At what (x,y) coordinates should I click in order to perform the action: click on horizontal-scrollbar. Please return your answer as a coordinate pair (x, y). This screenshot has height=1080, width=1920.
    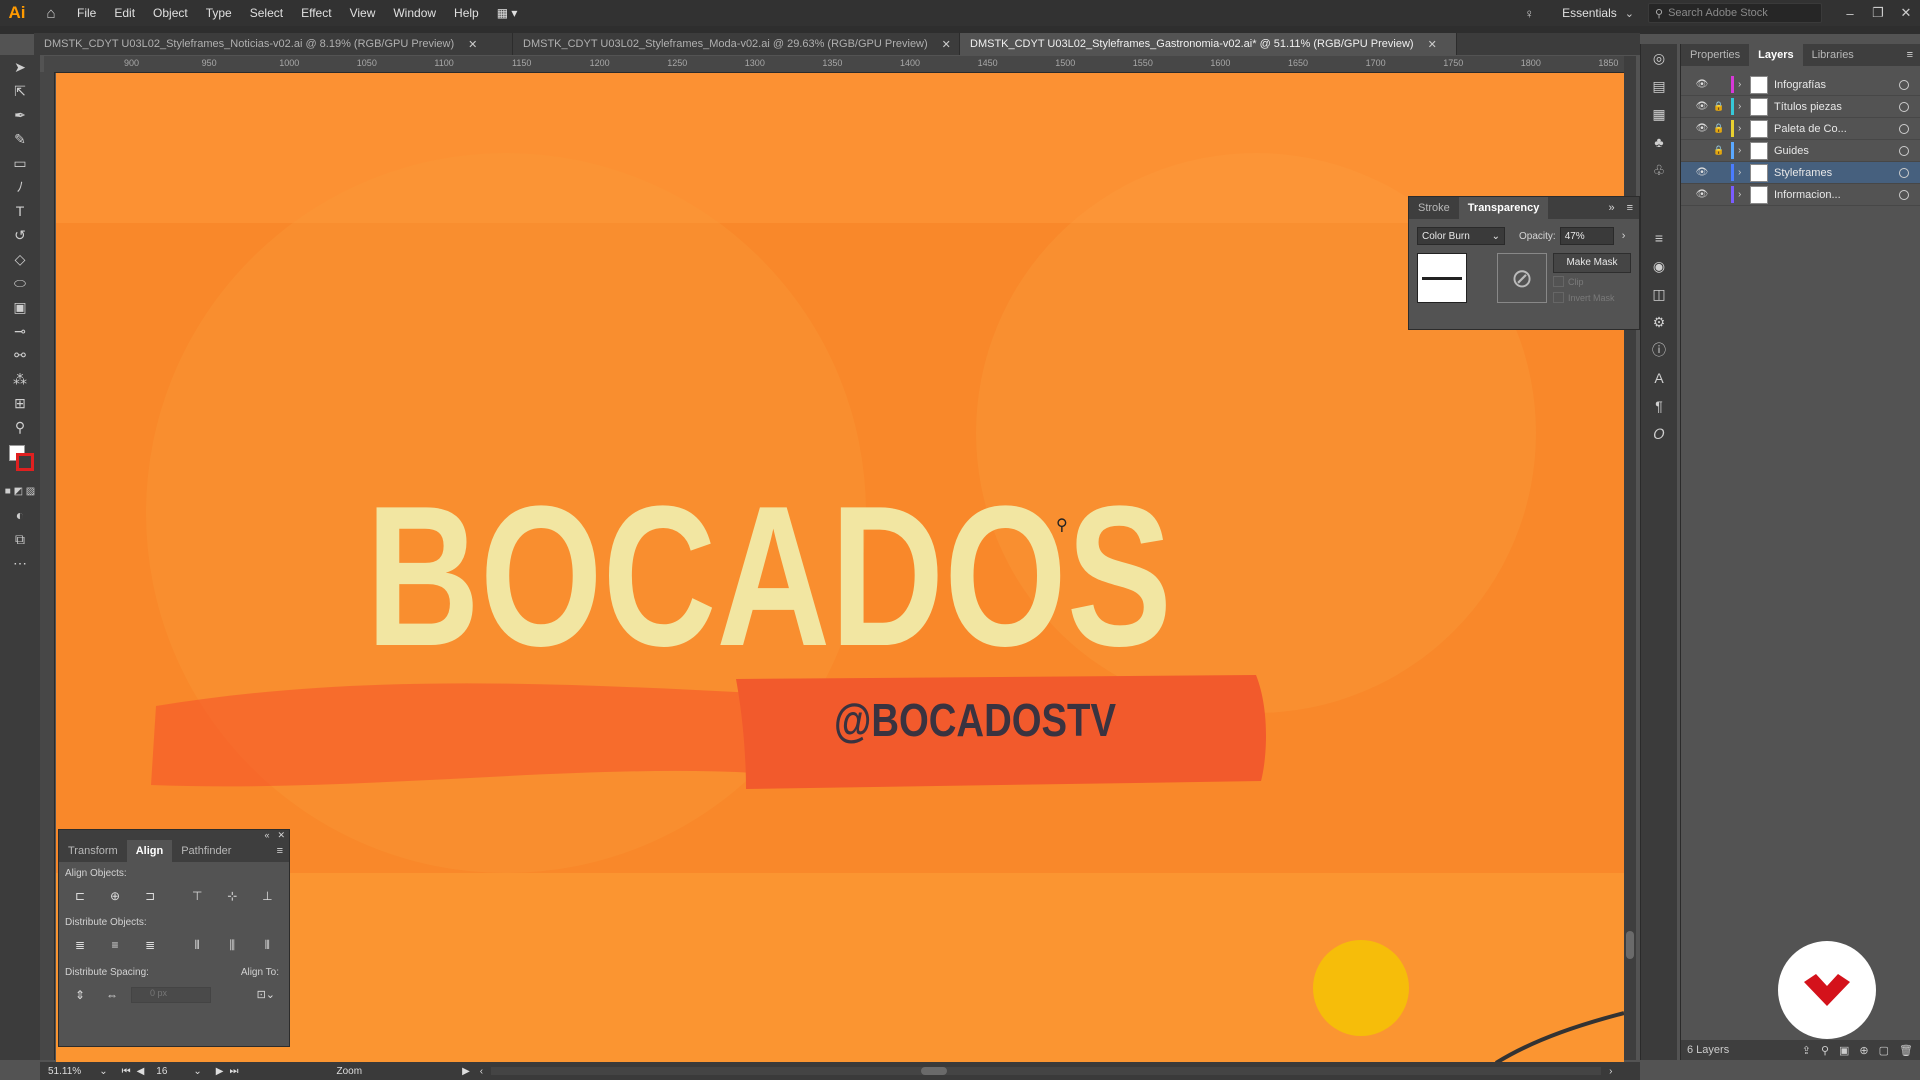
    Looking at the image, I should click on (1046, 1071).